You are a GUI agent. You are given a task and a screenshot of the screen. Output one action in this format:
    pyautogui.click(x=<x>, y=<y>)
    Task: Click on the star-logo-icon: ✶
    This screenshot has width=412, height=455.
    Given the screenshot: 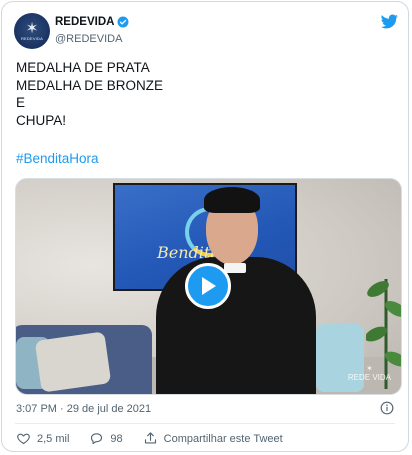 What is the action you would take?
    pyautogui.click(x=32, y=28)
    